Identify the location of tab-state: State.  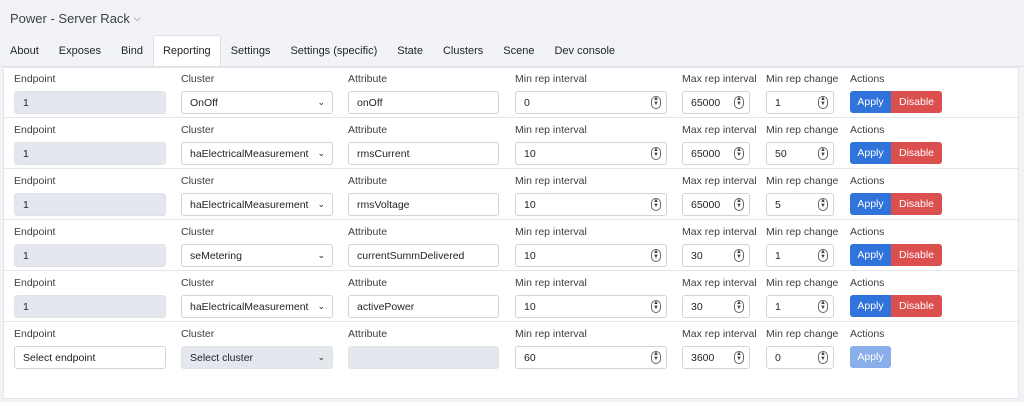
(410, 50).